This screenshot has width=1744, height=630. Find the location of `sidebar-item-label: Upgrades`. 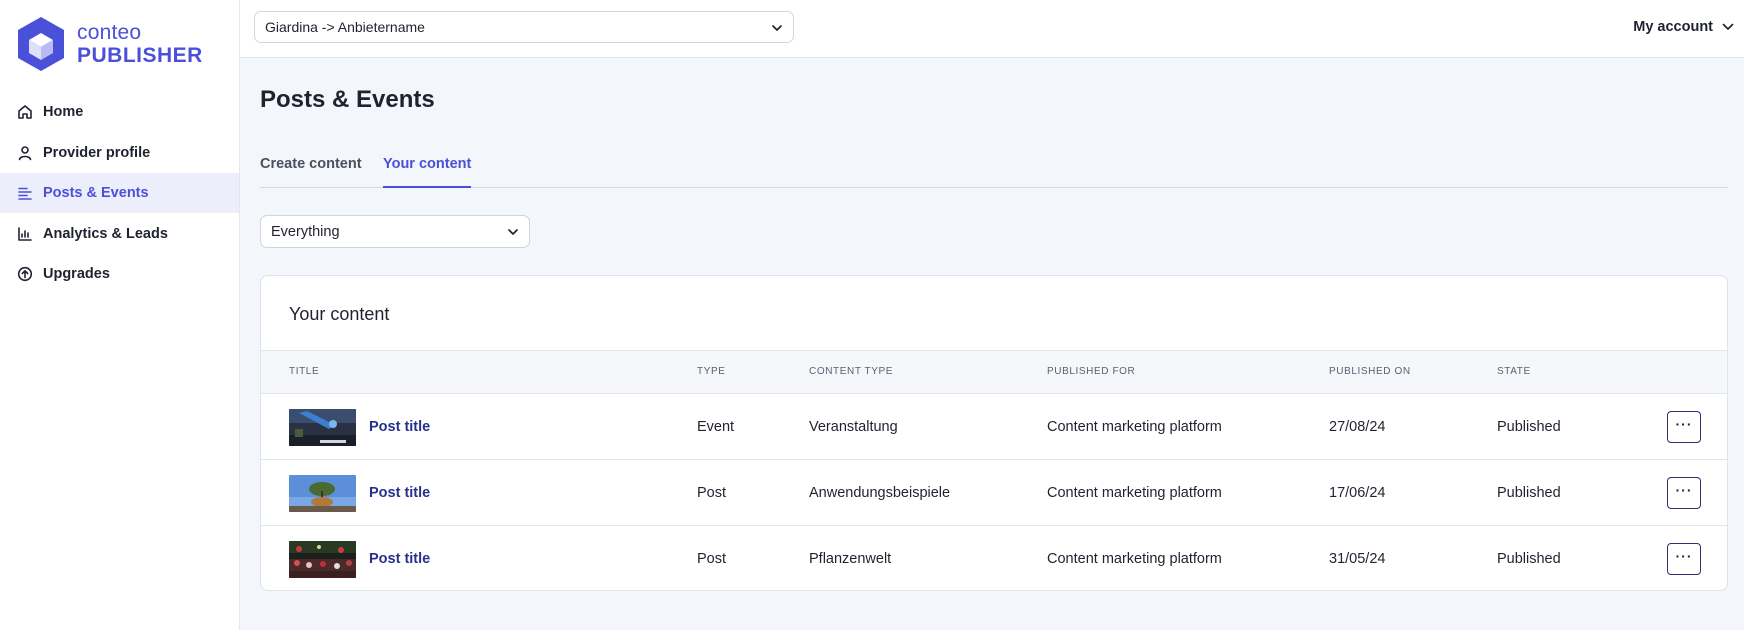

sidebar-item-label: Upgrades is located at coordinates (76, 274).